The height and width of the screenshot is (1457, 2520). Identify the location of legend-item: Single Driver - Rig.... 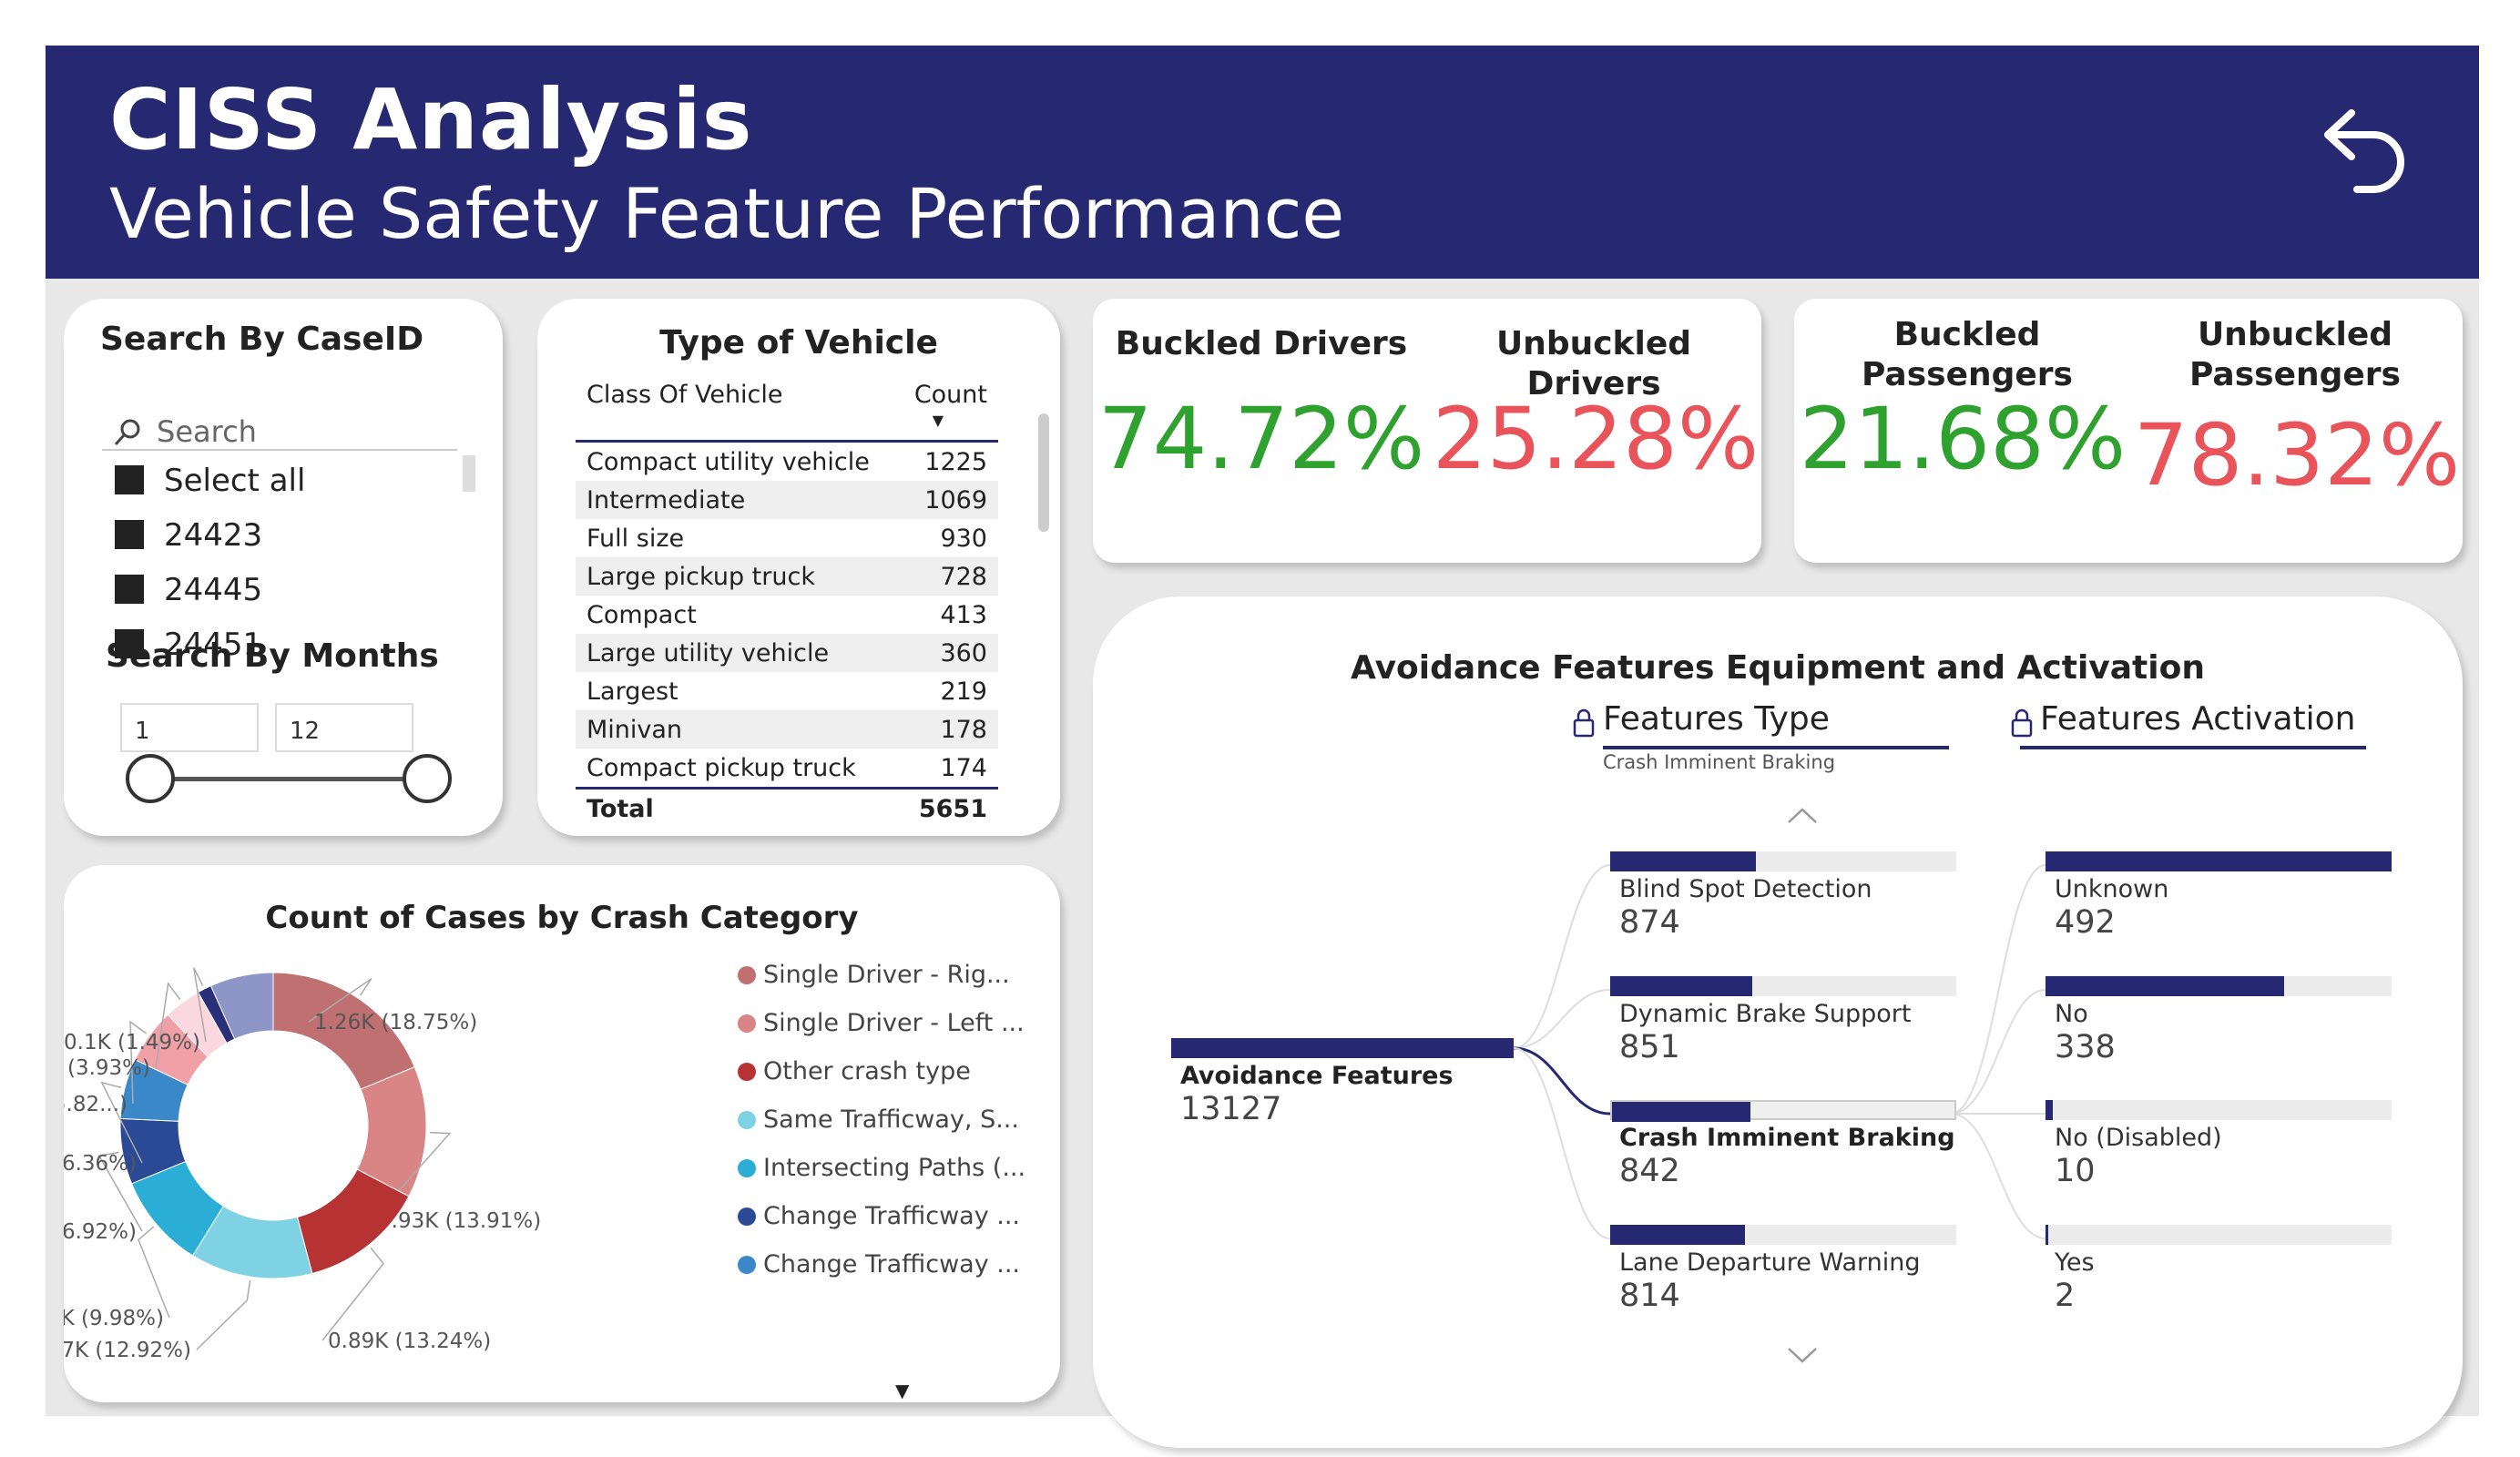
(881, 985).